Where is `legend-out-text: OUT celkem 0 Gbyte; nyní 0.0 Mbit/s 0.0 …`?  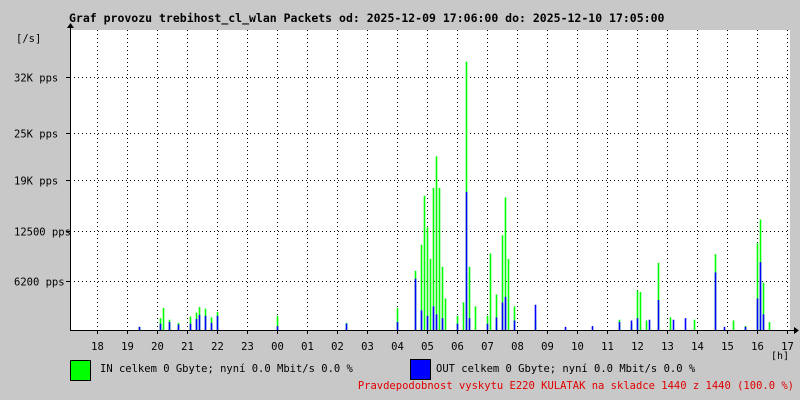 legend-out-text: OUT celkem 0 Gbyte; nyní 0.0 Mbit/s 0.0 … is located at coordinates (566, 369).